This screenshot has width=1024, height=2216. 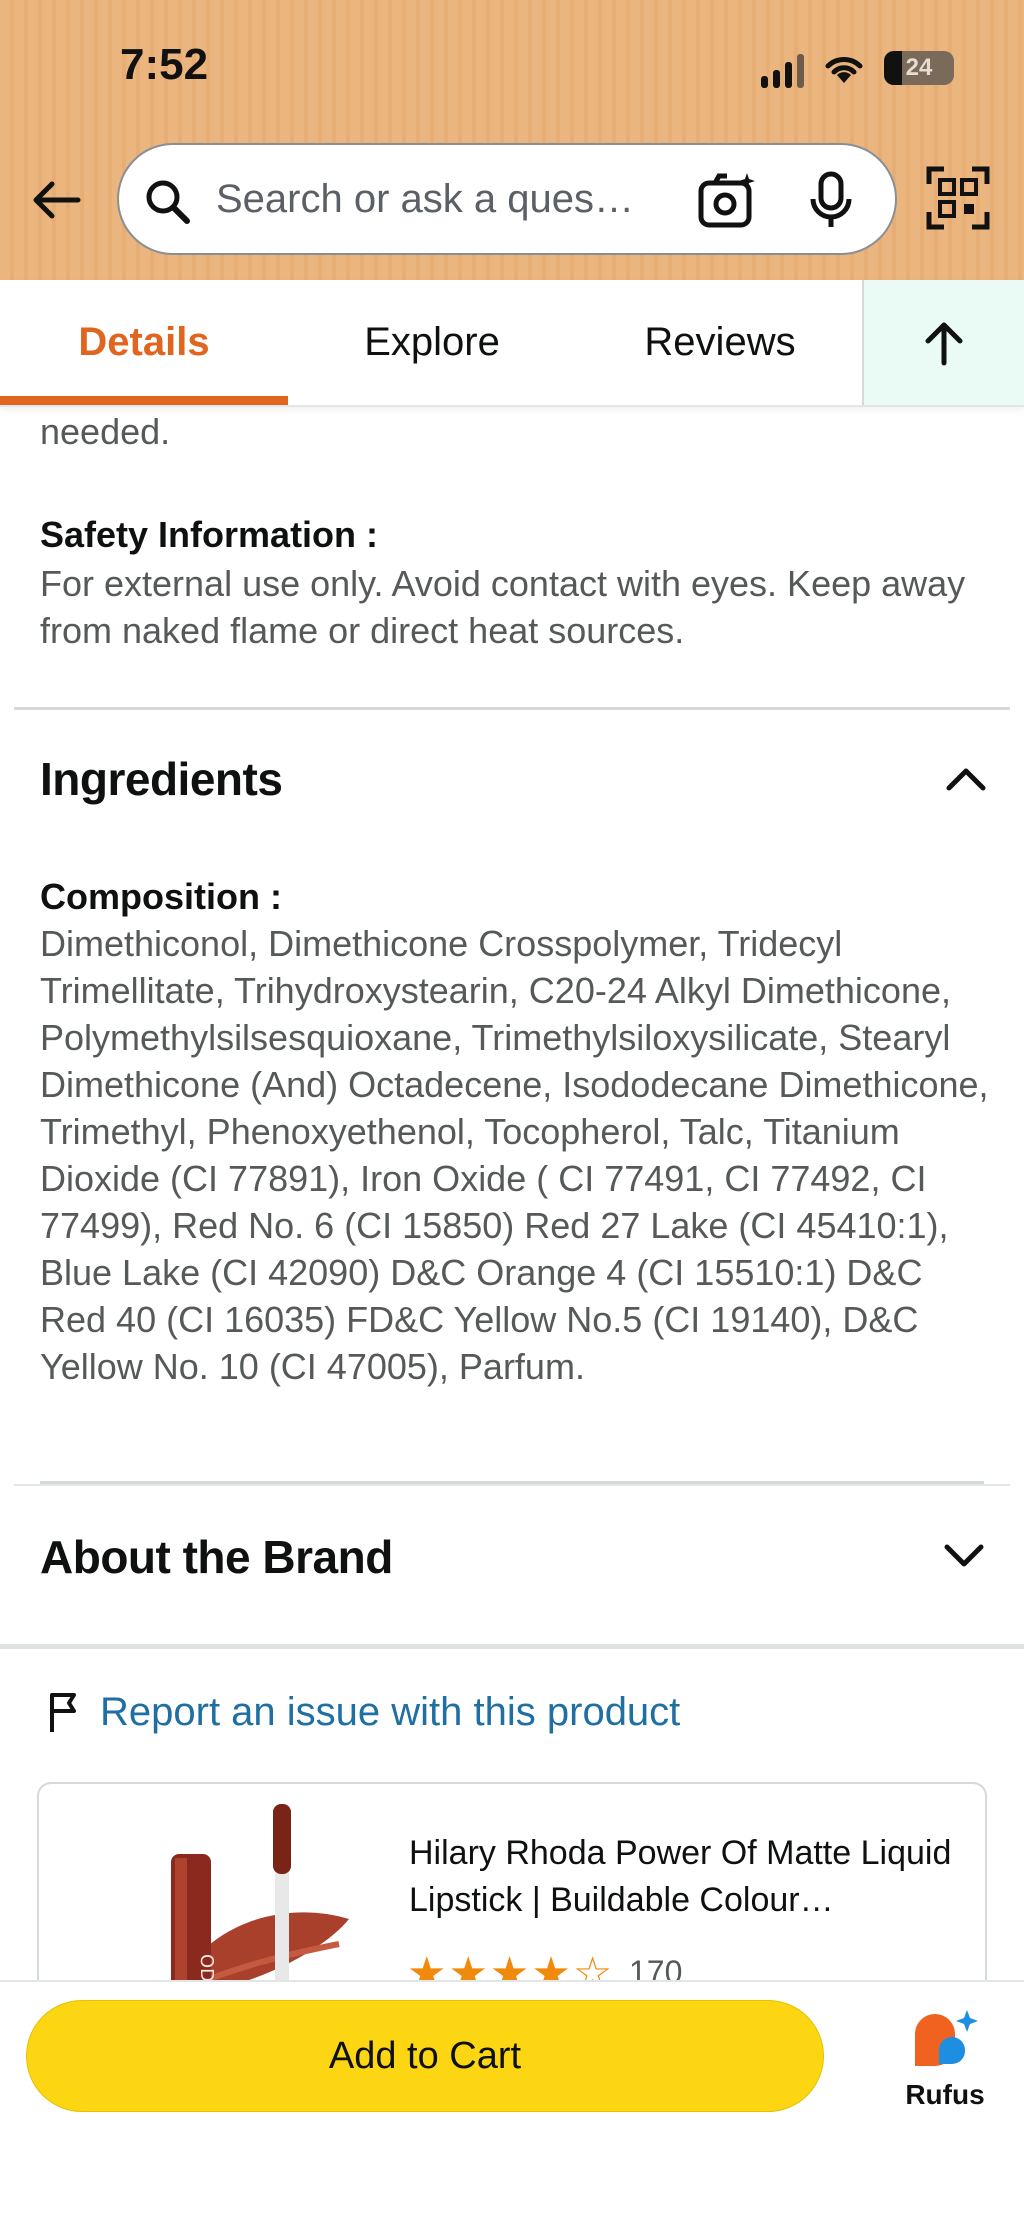 I want to click on camera-search-icon, so click(x=728, y=201).